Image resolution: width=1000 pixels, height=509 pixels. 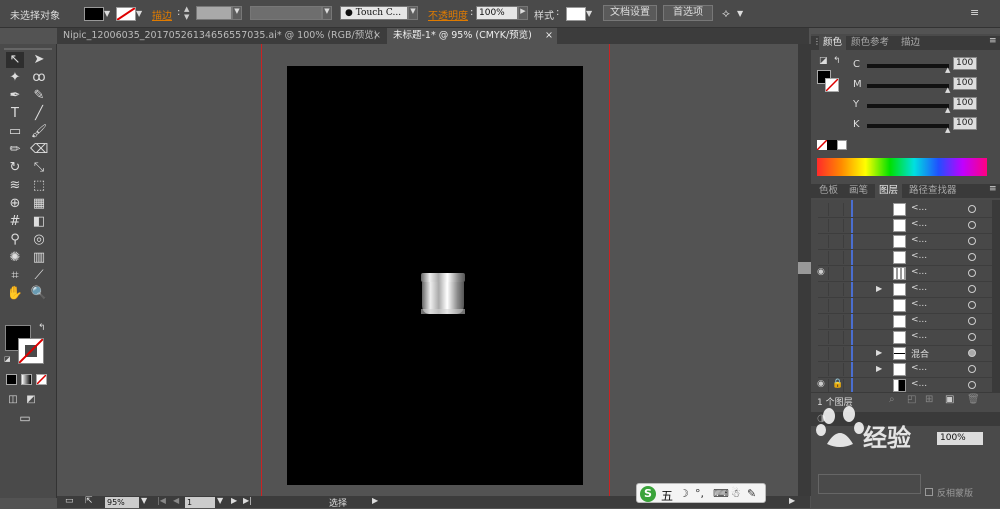 I want to click on layer-row: ▶ 混合, so click(x=906, y=354).